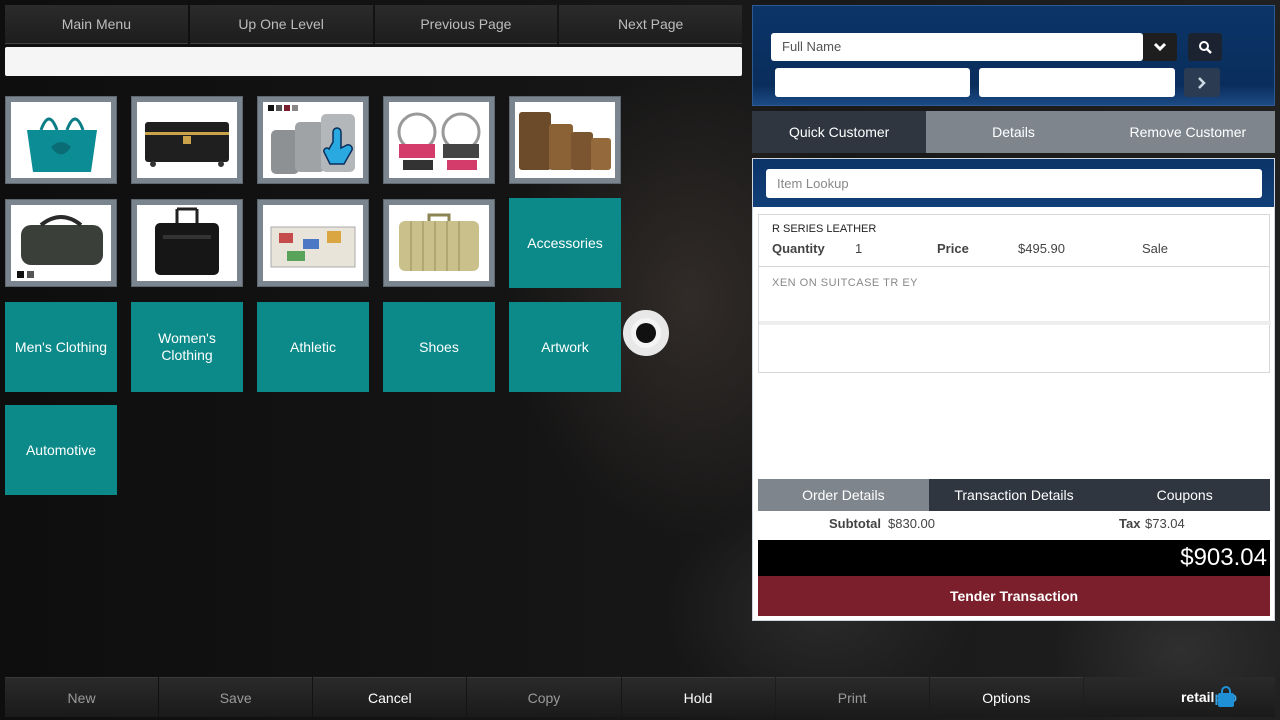 The image size is (1280, 720). What do you see at coordinates (236, 697) in the screenshot?
I see `save-button: Save` at bounding box center [236, 697].